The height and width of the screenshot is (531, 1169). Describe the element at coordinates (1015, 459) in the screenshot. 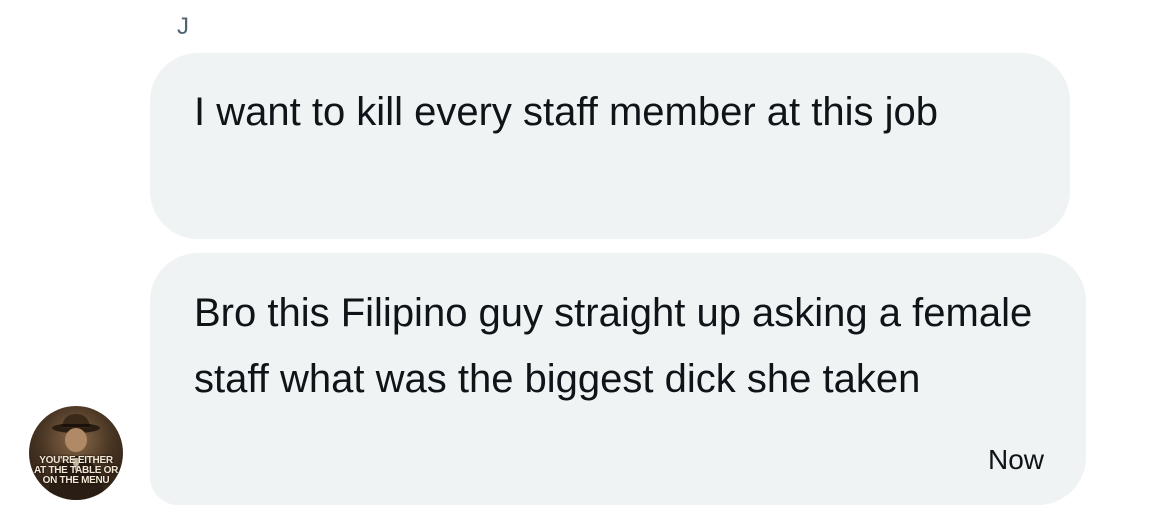

I see `message-timestamp: Now` at that location.